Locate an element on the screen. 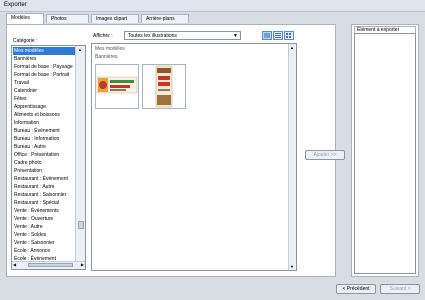 The image size is (425, 300). view-large-icons-button is located at coordinates (267, 35).